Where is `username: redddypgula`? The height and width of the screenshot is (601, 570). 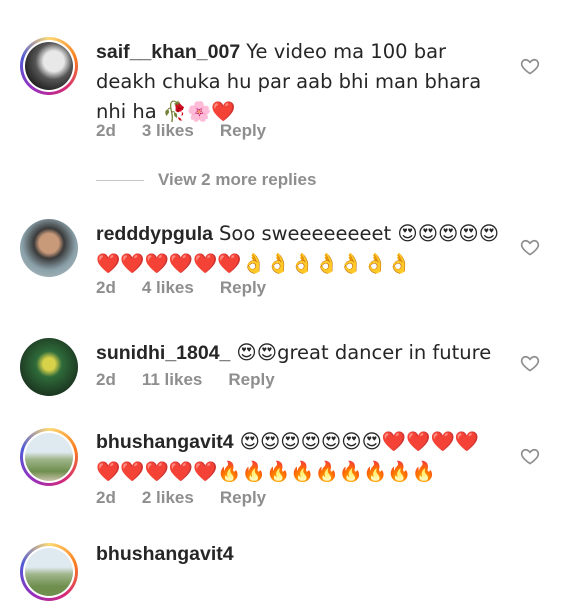 username: redddypgula is located at coordinates (154, 234).